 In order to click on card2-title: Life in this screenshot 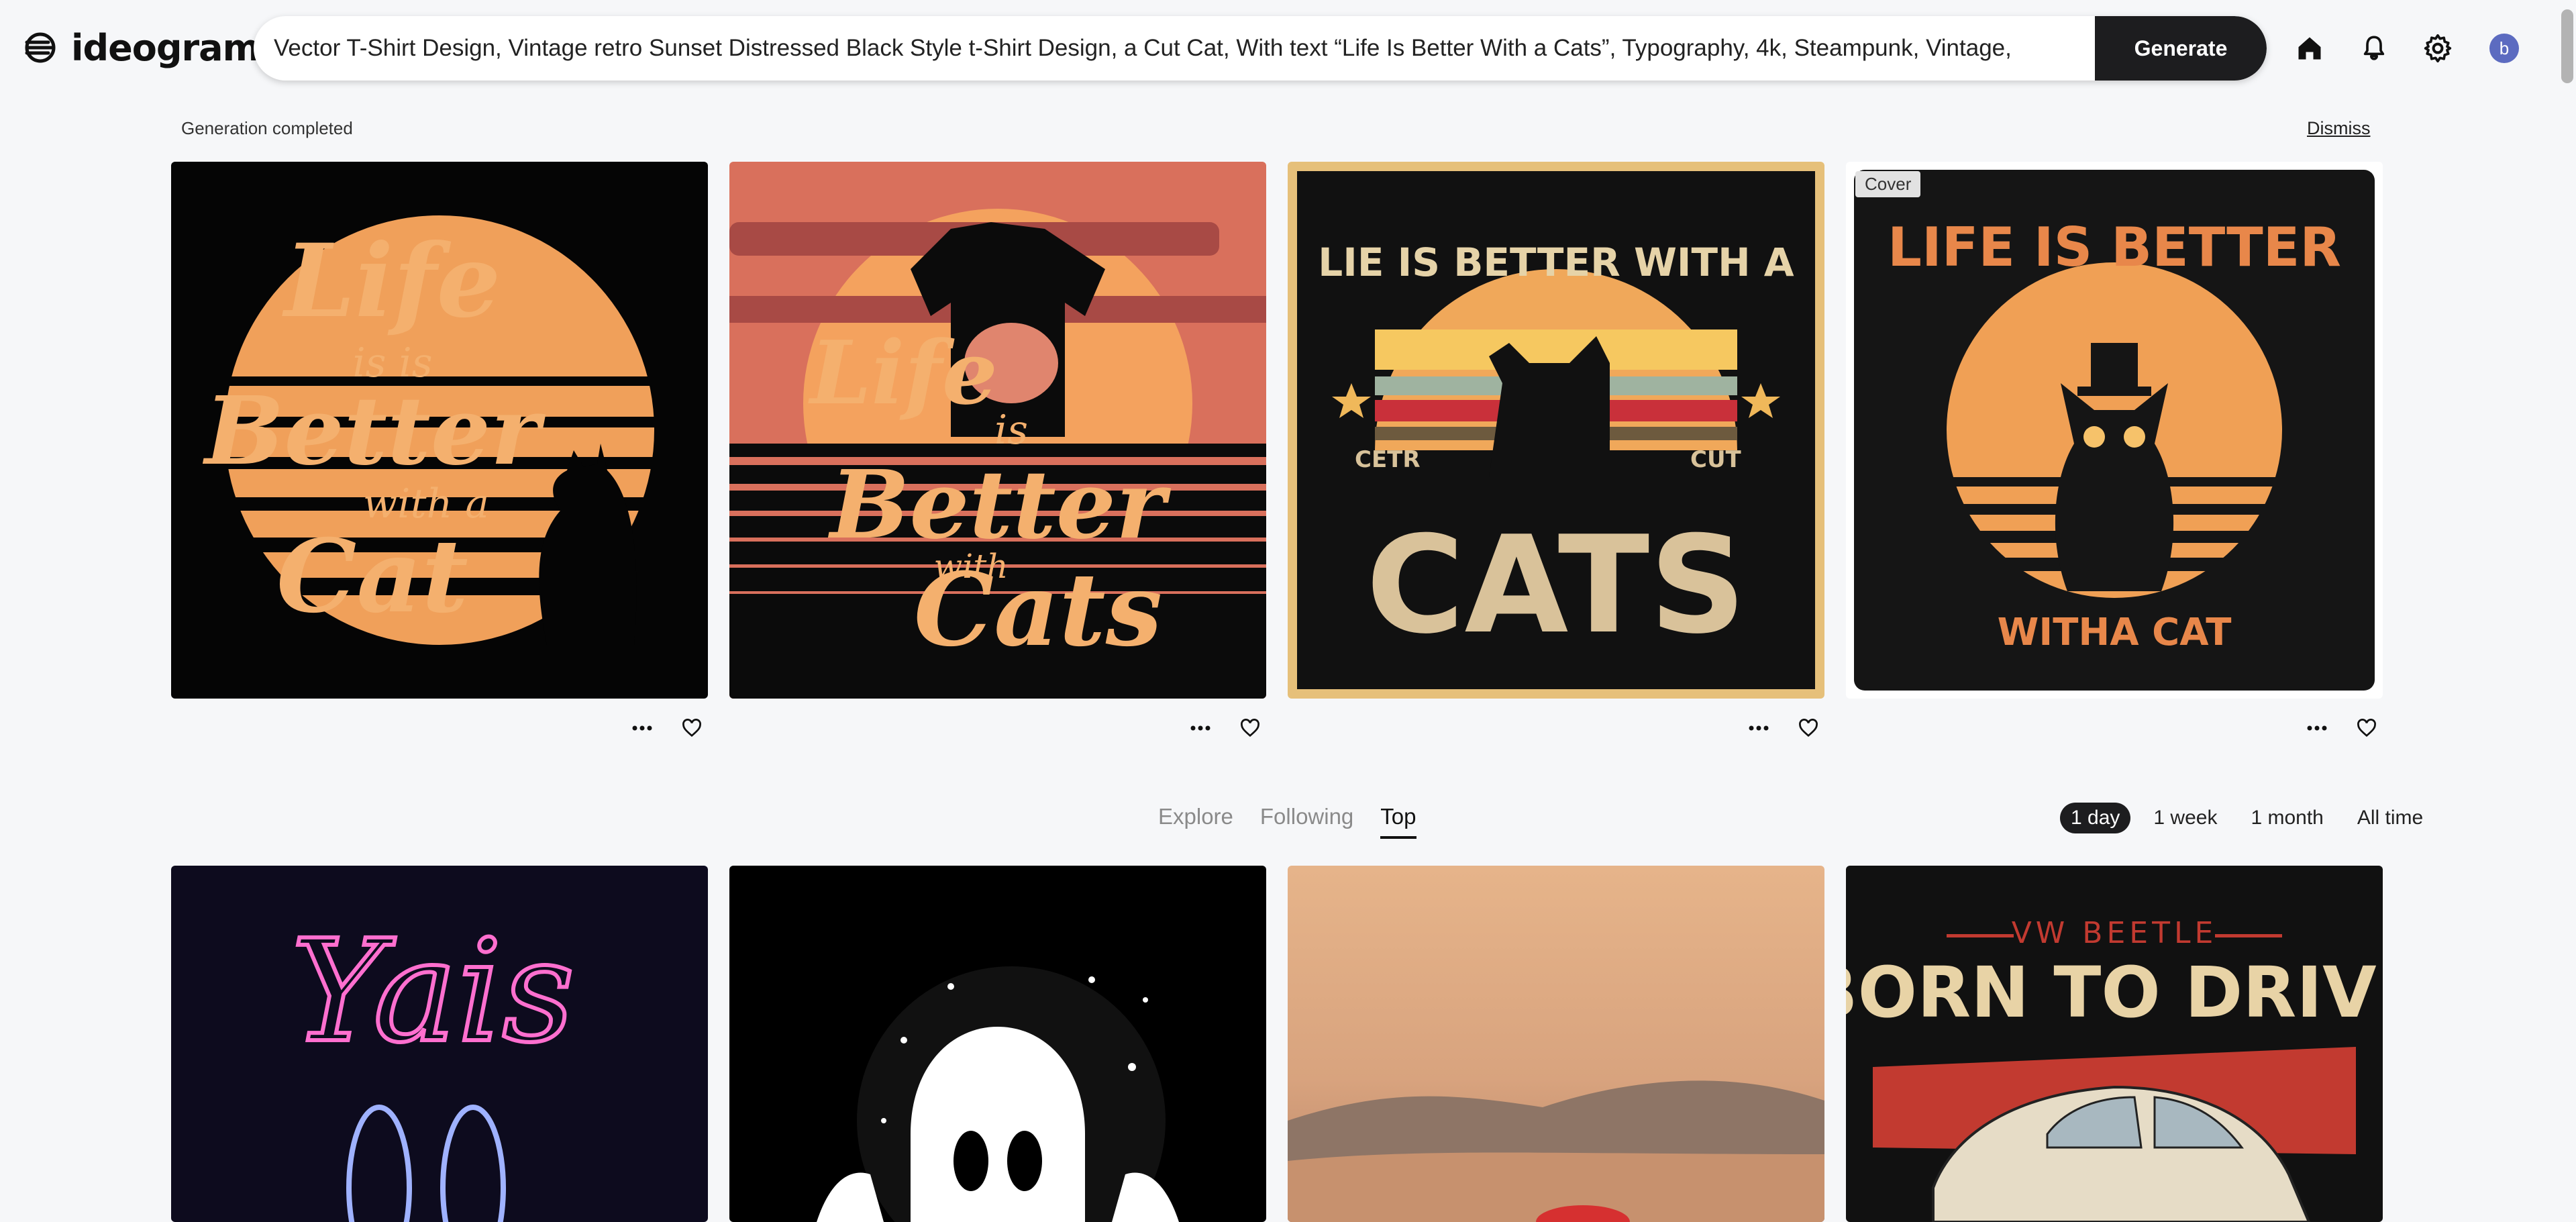, I will do `click(902, 372)`.